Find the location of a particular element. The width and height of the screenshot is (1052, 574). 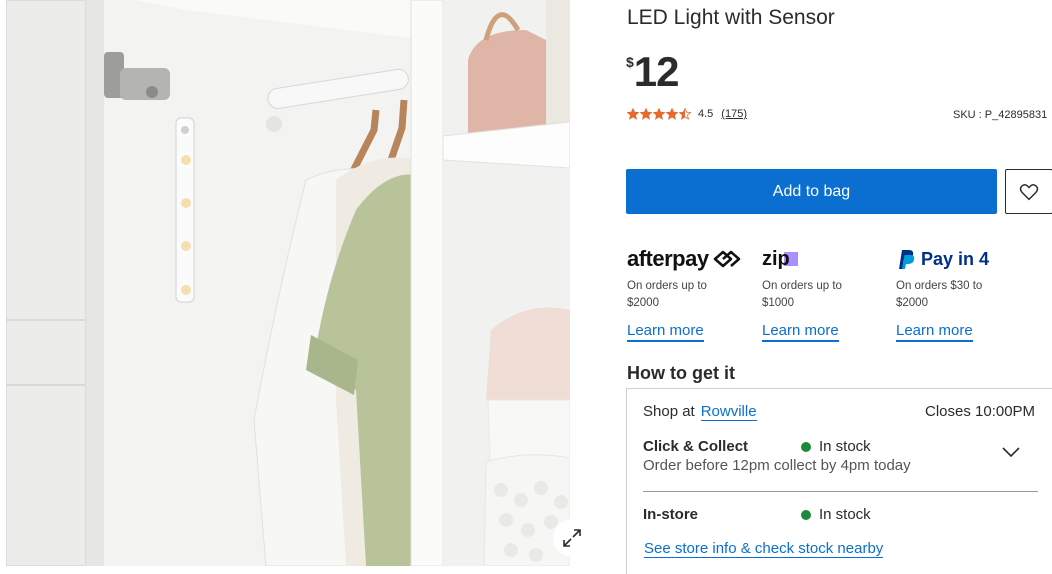

product-title: LED Light with Sensor is located at coordinates (731, 17).